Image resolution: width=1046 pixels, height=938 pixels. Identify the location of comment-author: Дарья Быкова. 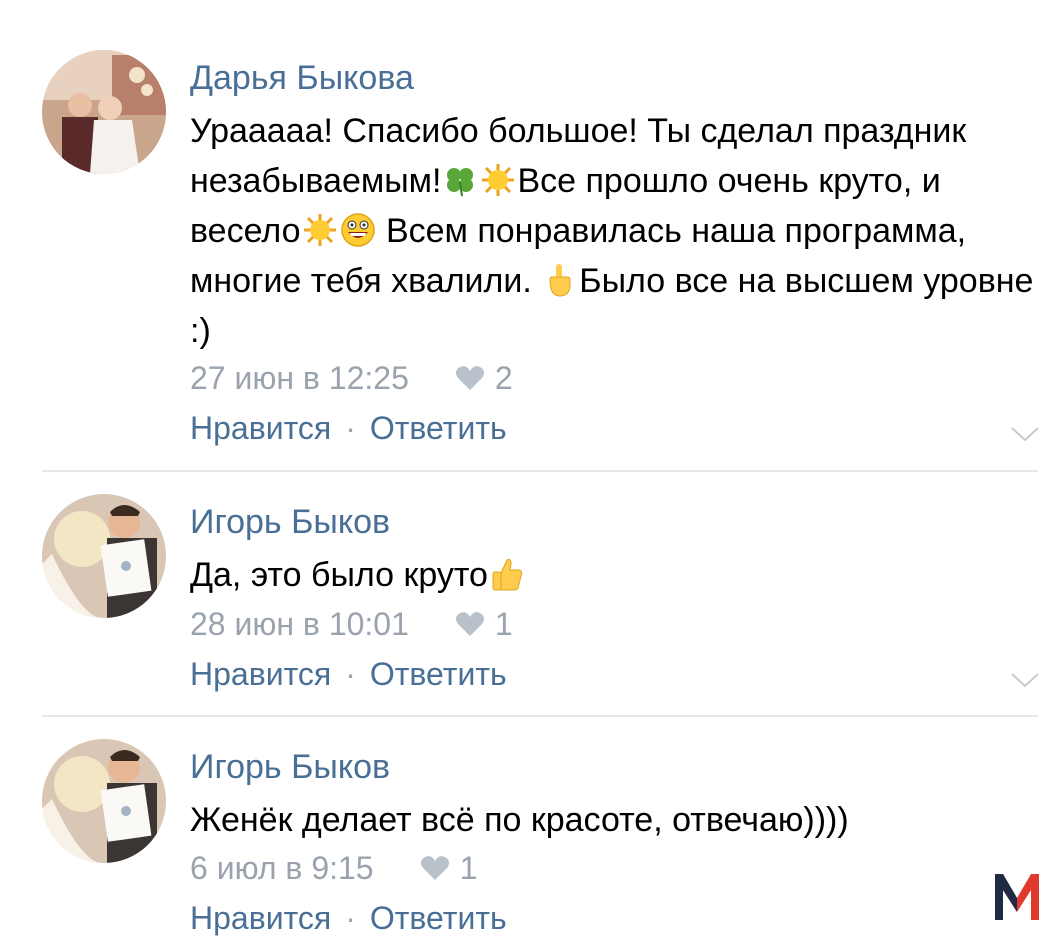
(302, 78).